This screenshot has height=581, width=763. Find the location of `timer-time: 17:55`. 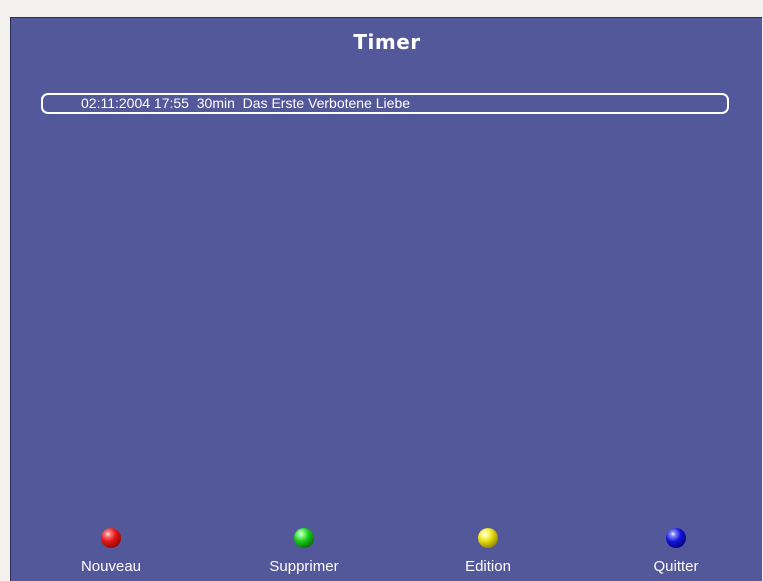

timer-time: 17:55 is located at coordinates (171, 103).